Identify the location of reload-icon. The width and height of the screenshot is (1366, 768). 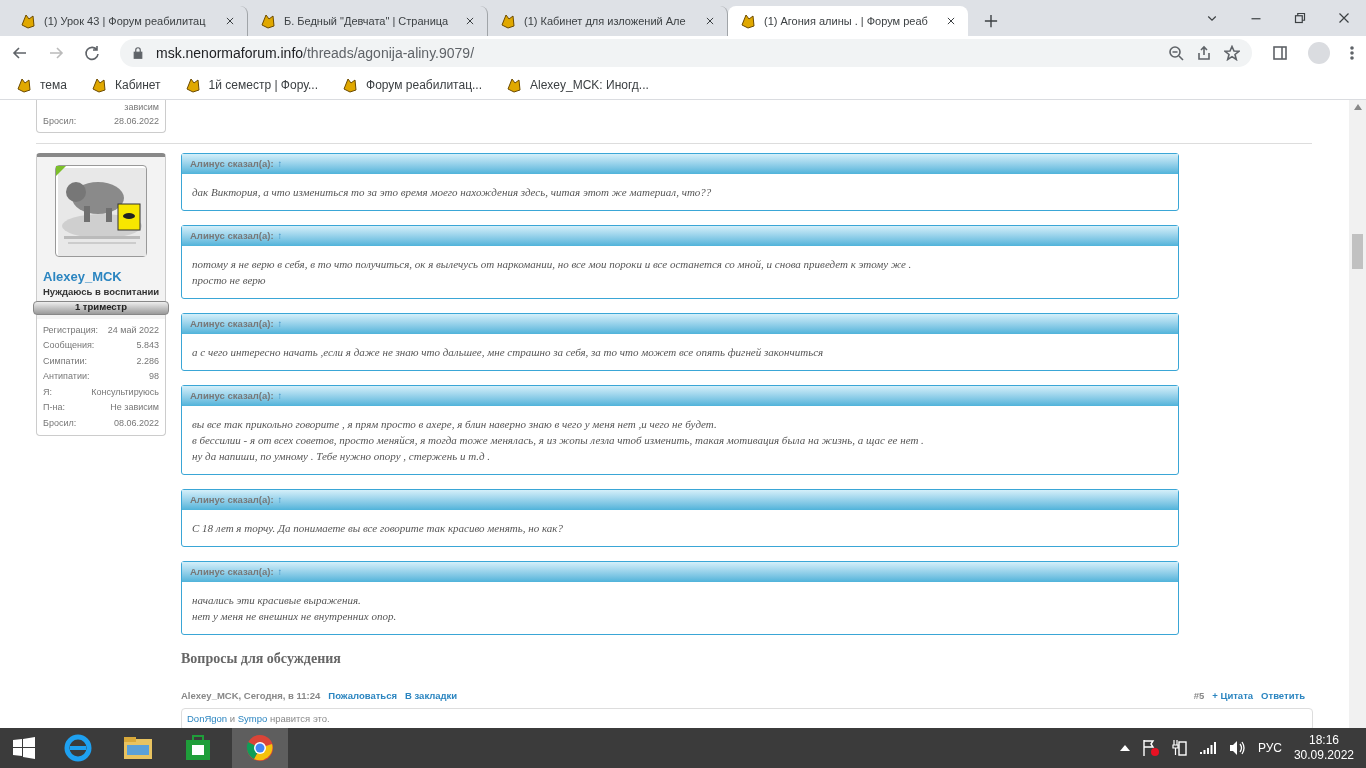
(92, 53).